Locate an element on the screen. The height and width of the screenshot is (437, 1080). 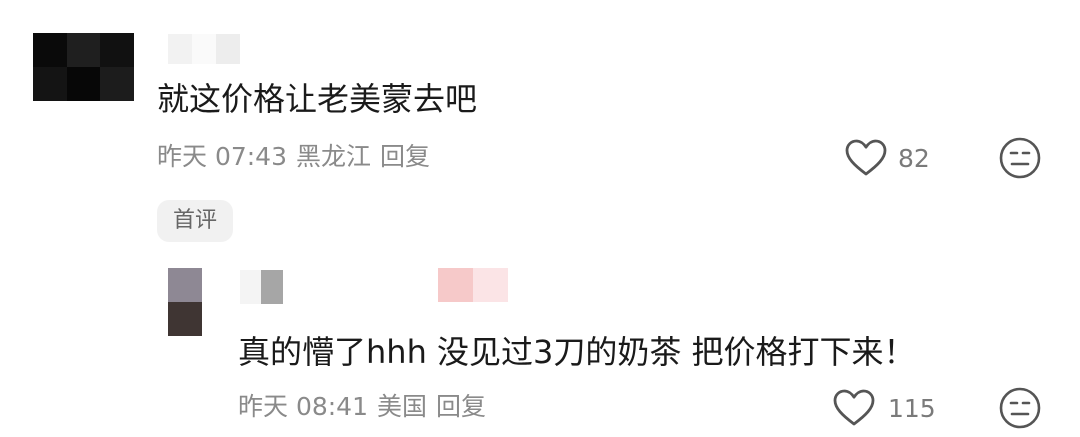
comment-text: 真的懵了hhh 没见过3刀的奶茶 把价格打下来！ is located at coordinates (577, 352).